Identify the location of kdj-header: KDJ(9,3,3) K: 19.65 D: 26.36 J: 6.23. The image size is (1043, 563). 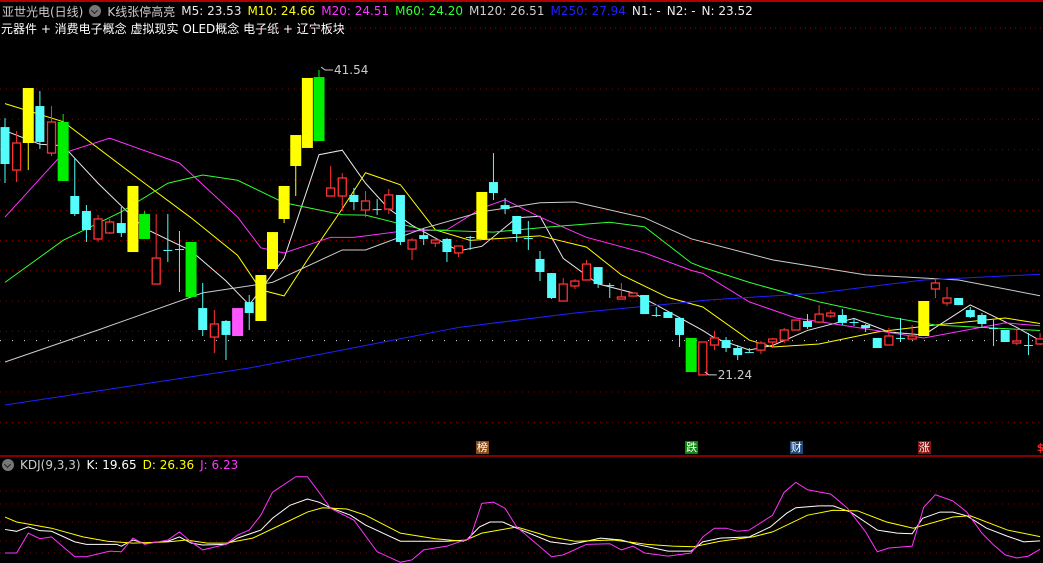
(120, 465).